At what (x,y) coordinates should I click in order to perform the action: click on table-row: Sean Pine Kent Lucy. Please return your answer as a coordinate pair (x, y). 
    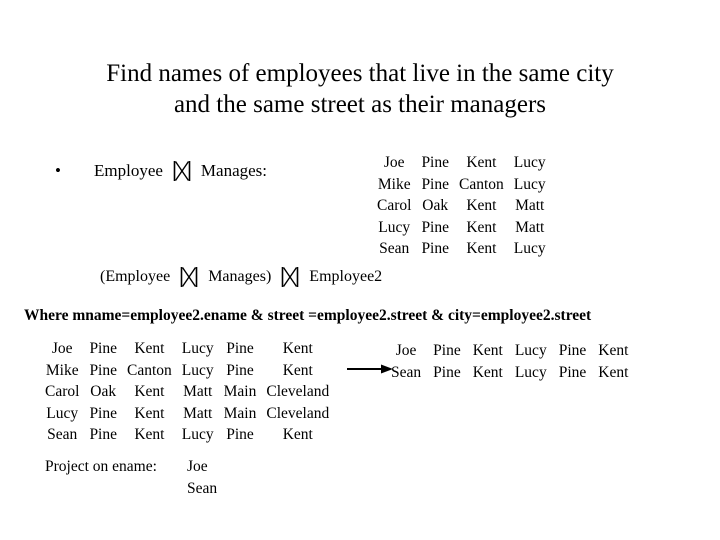
    Looking at the image, I should click on (461, 249).